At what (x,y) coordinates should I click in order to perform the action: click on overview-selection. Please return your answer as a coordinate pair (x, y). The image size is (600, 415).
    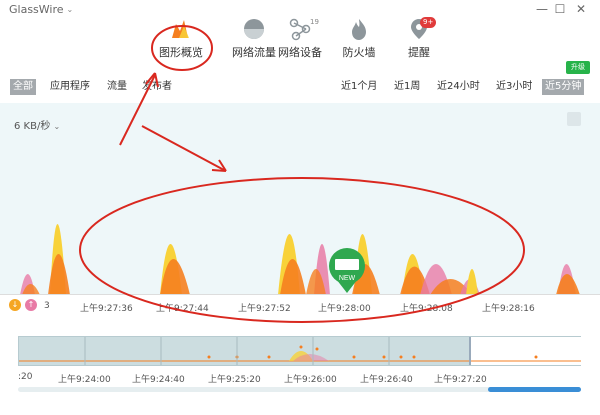
    Looking at the image, I should click on (525, 351).